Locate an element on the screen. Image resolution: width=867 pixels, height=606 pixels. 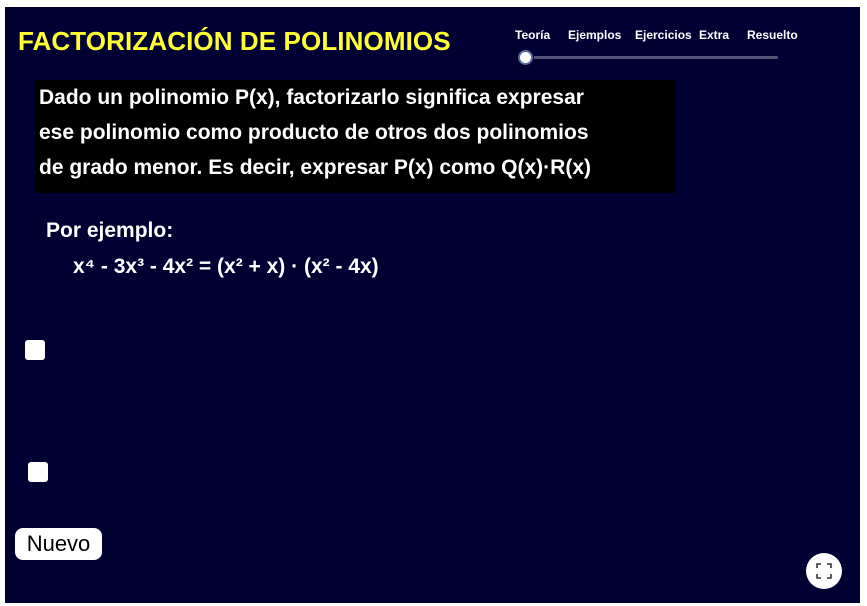
fullscreen-button is located at coordinates (824, 571).